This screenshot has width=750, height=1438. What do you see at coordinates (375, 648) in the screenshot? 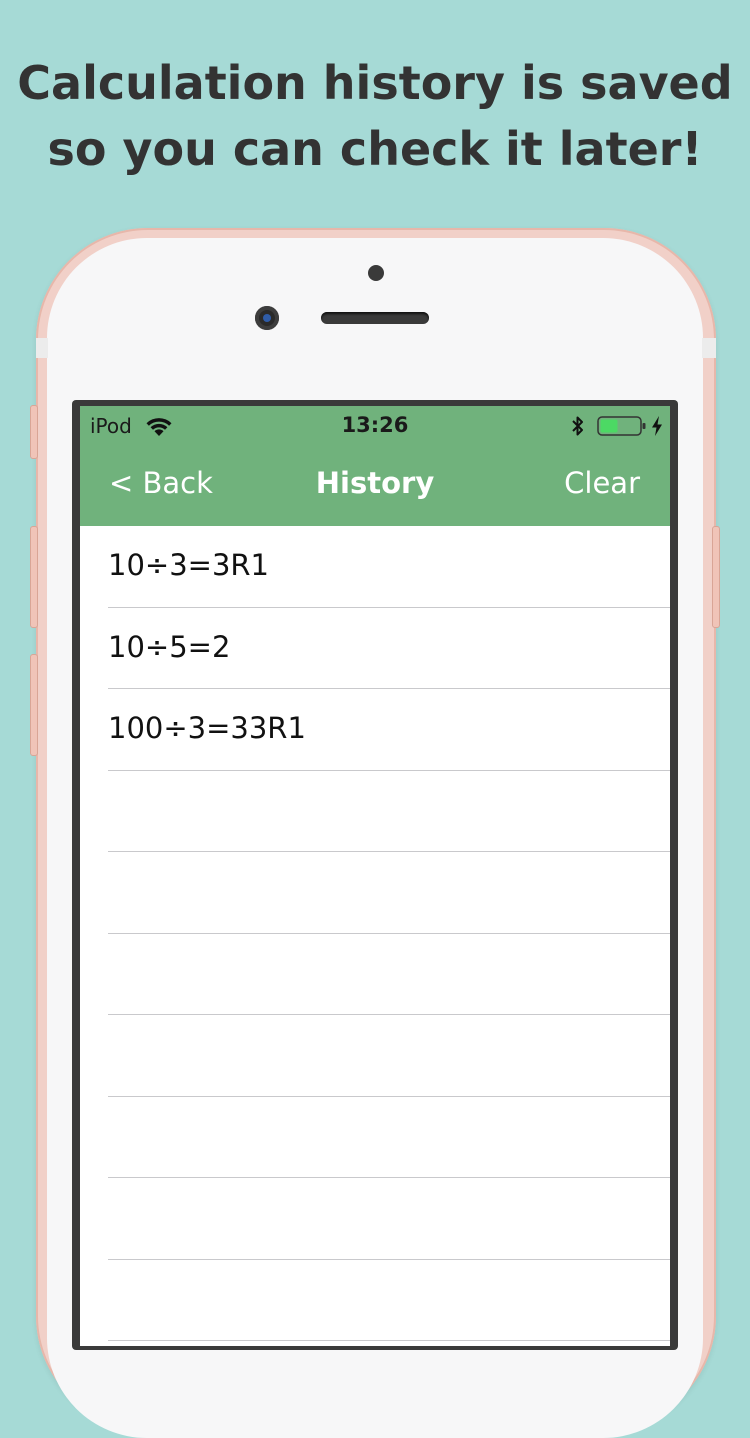
I see `list-item: 10÷5=2` at bounding box center [375, 648].